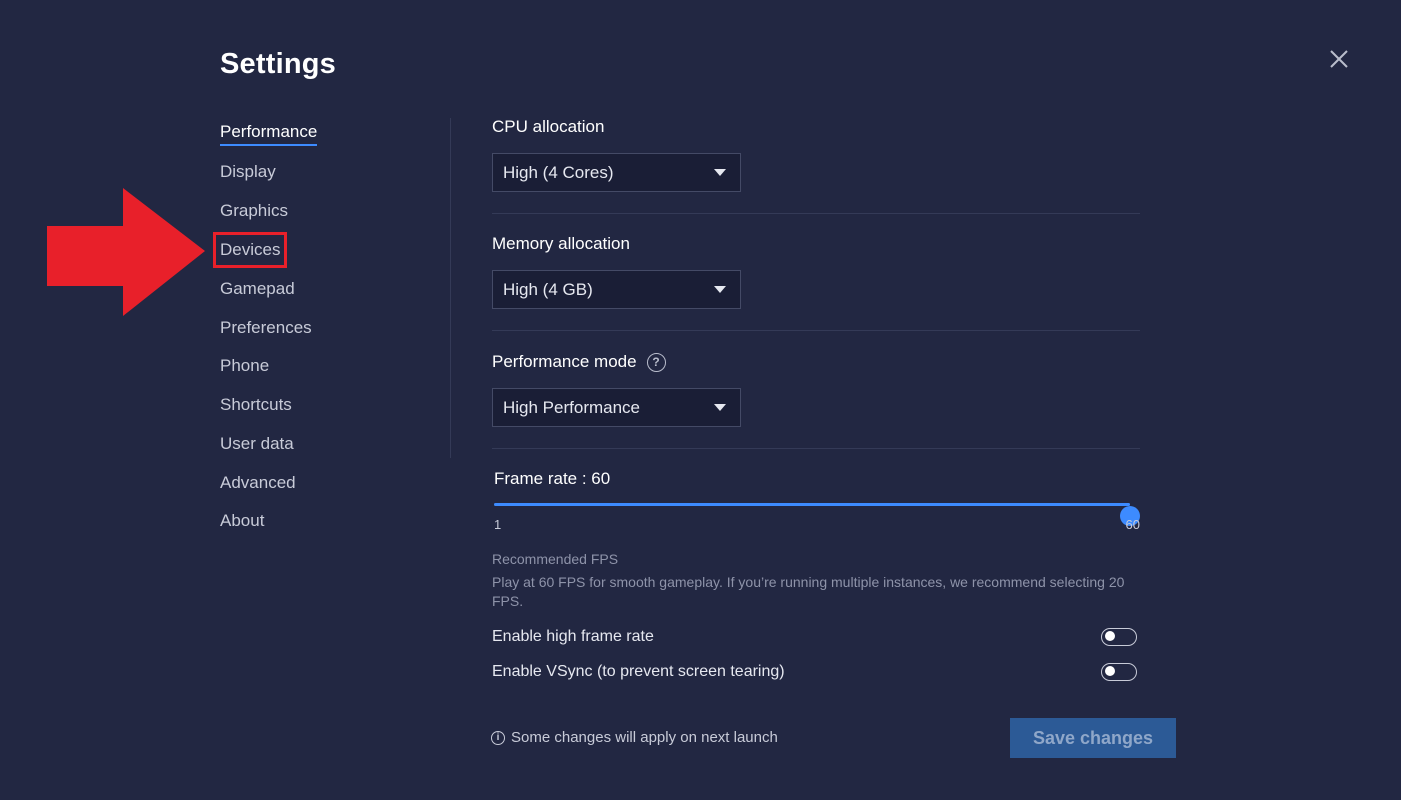  What do you see at coordinates (320, 133) in the screenshot?
I see `sidebar-item-performance: Performance` at bounding box center [320, 133].